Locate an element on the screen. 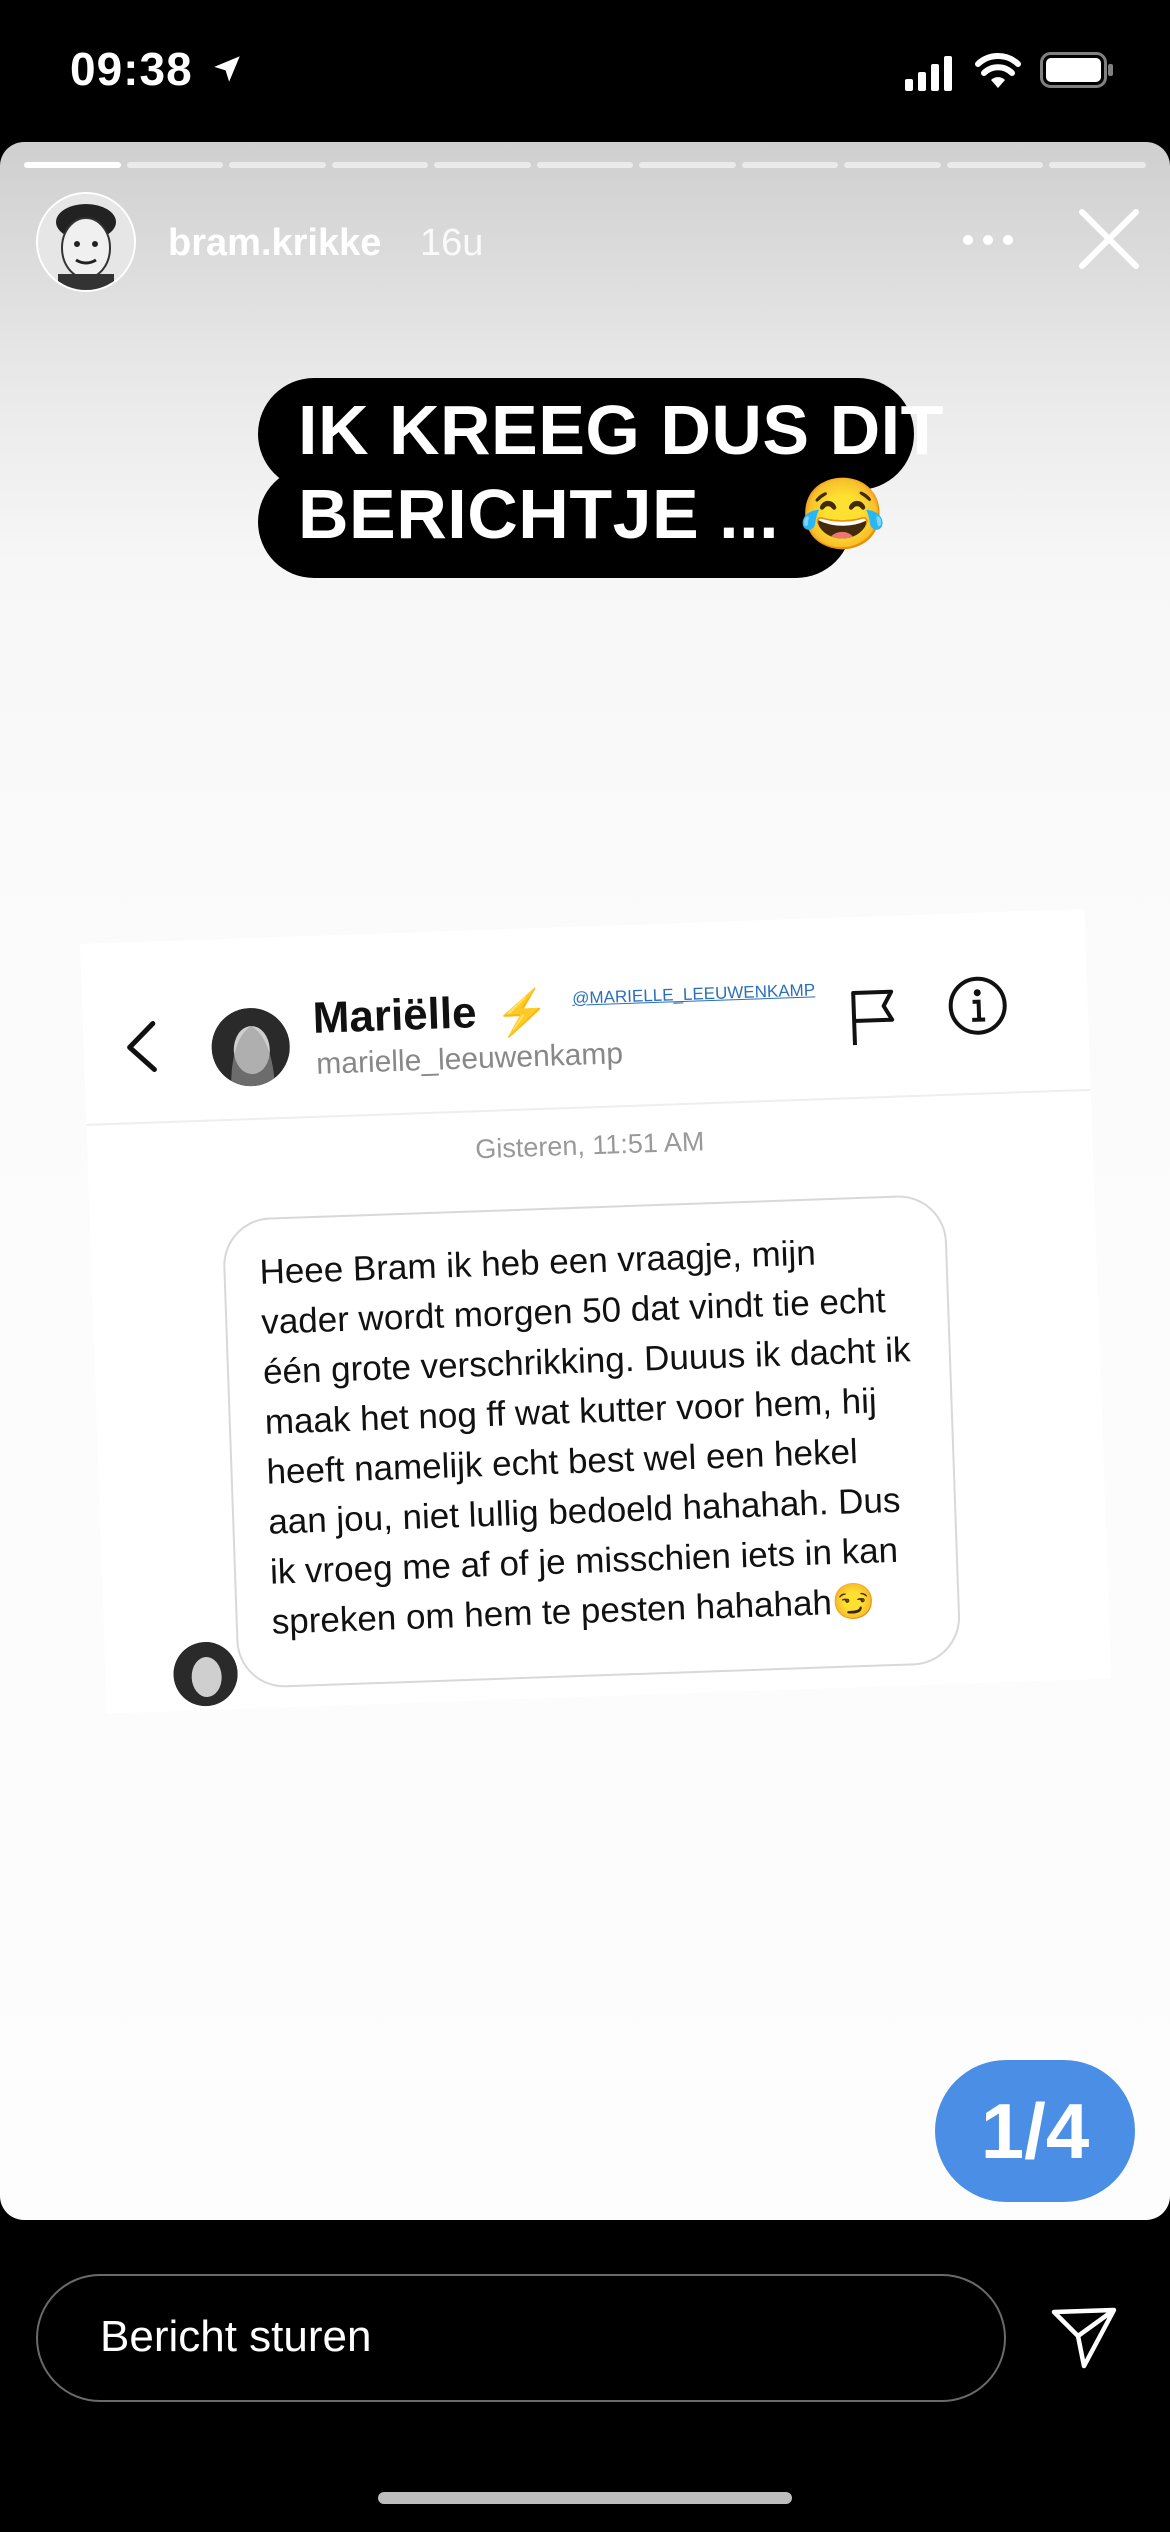 The width and height of the screenshot is (1170, 2532). story-progress-bar is located at coordinates (585, 165).